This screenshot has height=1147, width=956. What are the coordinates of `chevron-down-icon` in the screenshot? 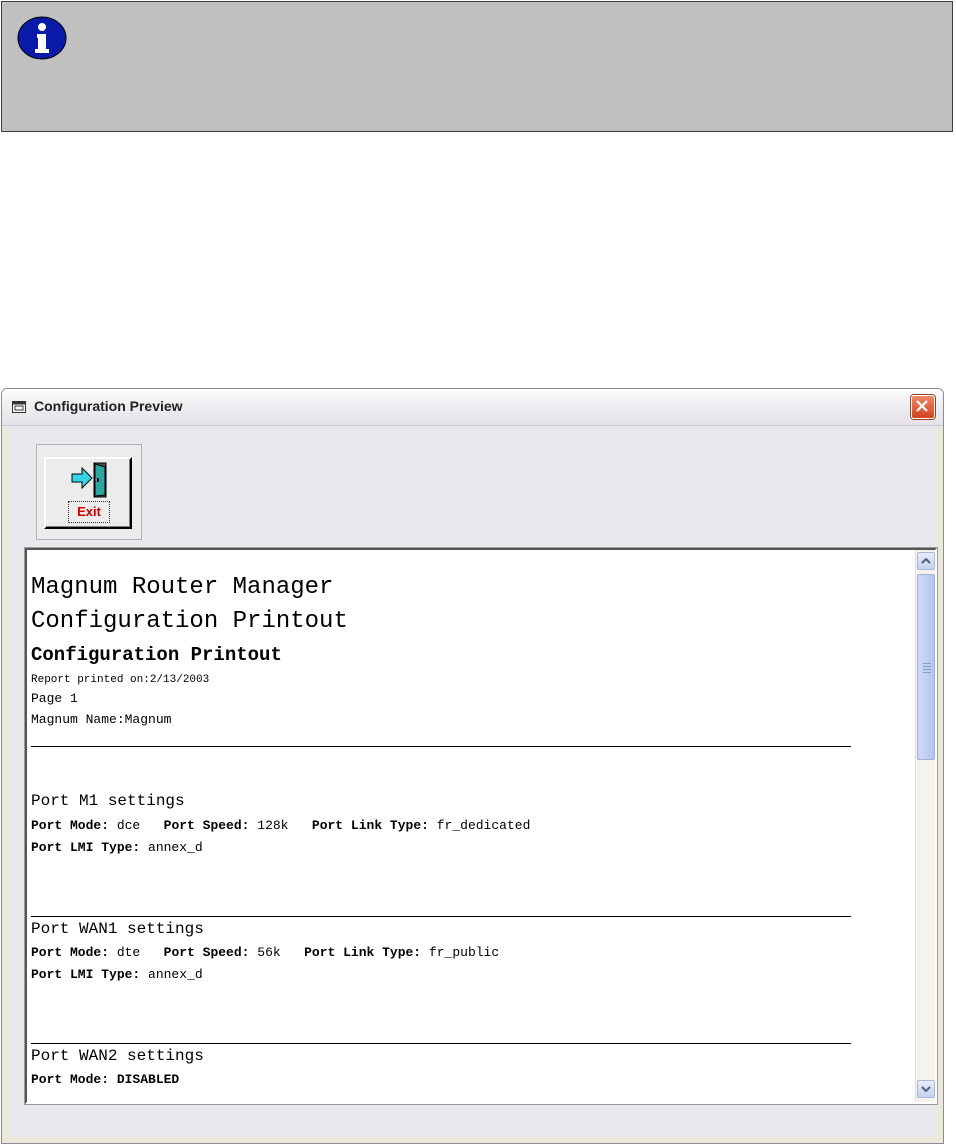 It's located at (926, 1089).